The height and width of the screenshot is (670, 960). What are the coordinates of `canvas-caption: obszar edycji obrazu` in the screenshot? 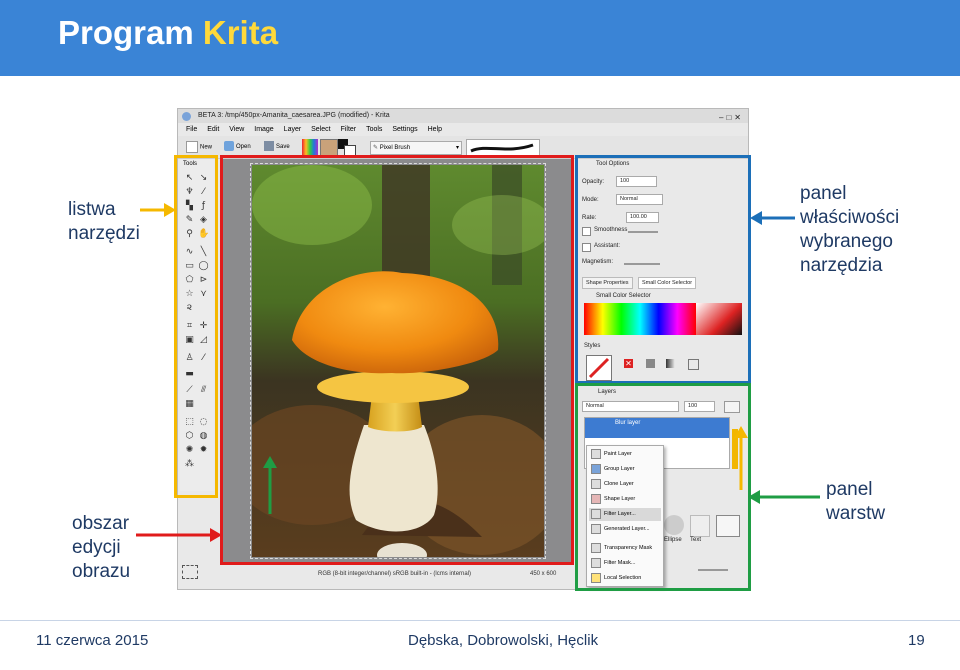 It's located at (101, 548).